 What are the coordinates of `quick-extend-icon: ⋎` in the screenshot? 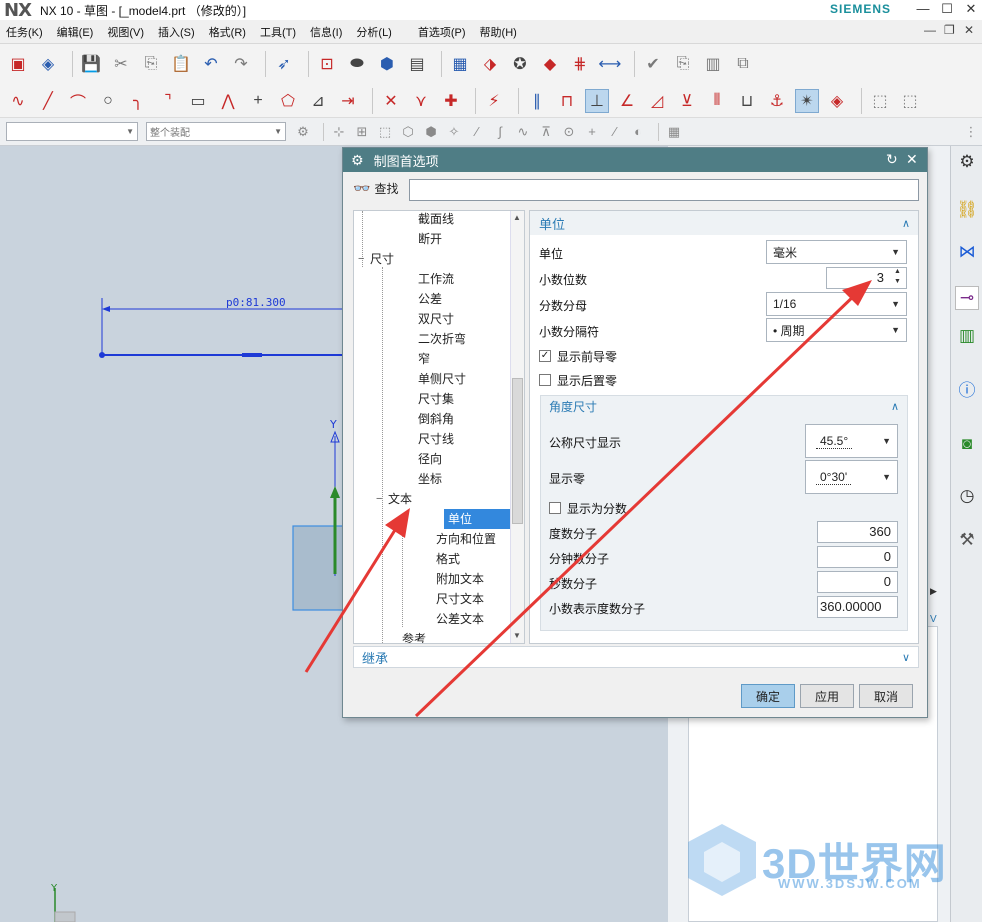 It's located at (421, 101).